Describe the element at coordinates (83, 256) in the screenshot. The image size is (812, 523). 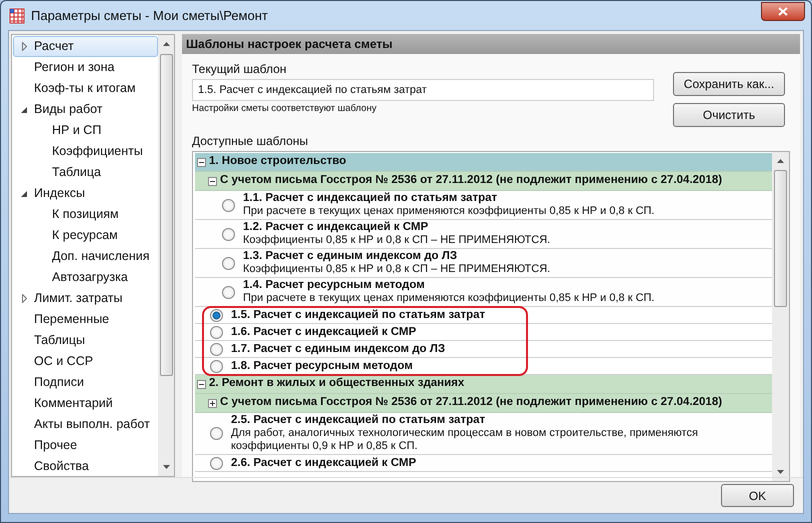
I see `sidebar-item: Доп. начисления` at that location.